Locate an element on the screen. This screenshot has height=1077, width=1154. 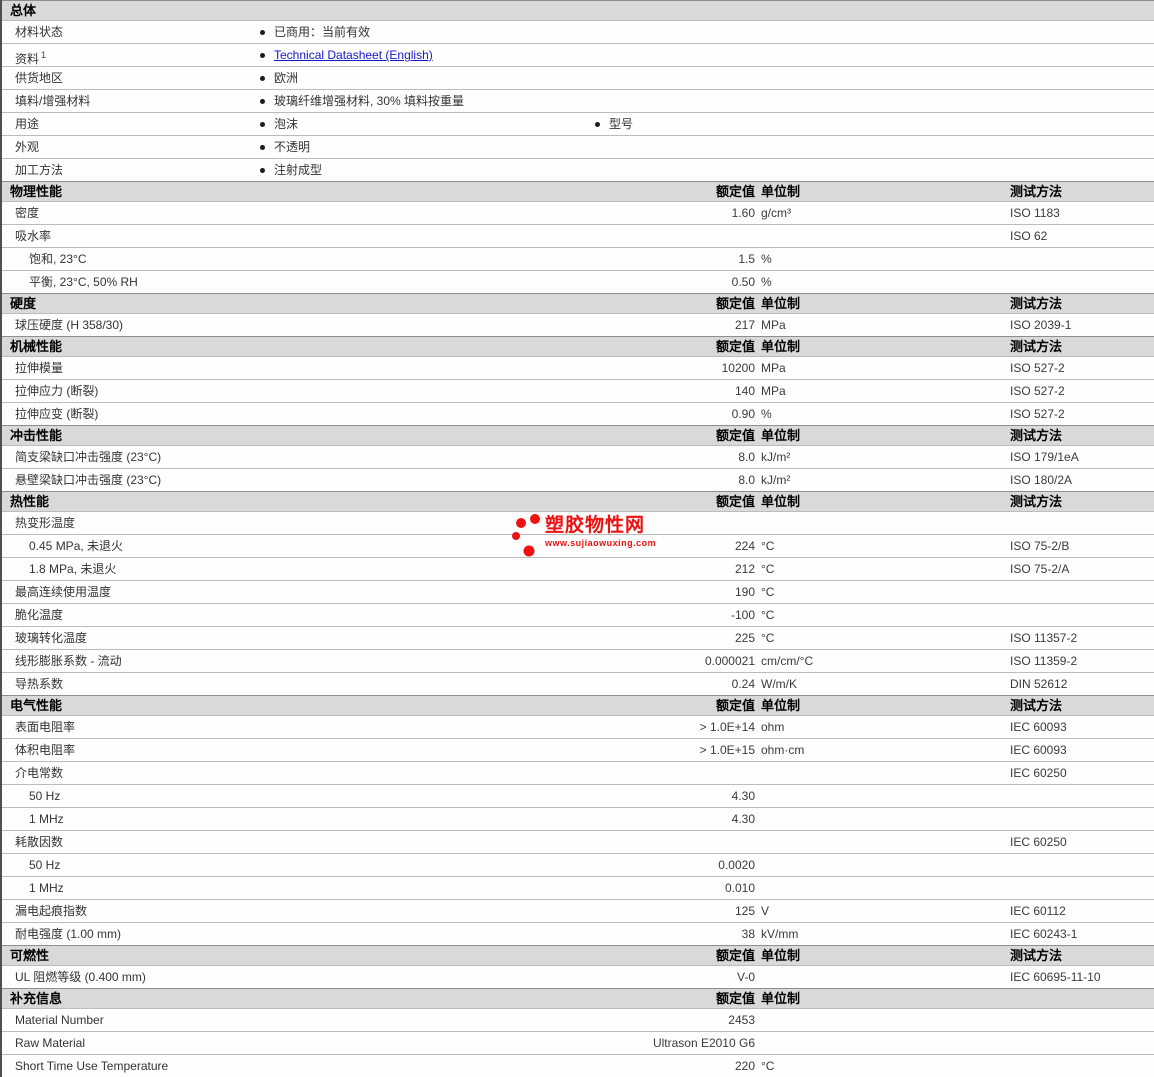
property-label: 吸水率 is located at coordinates (33, 236).